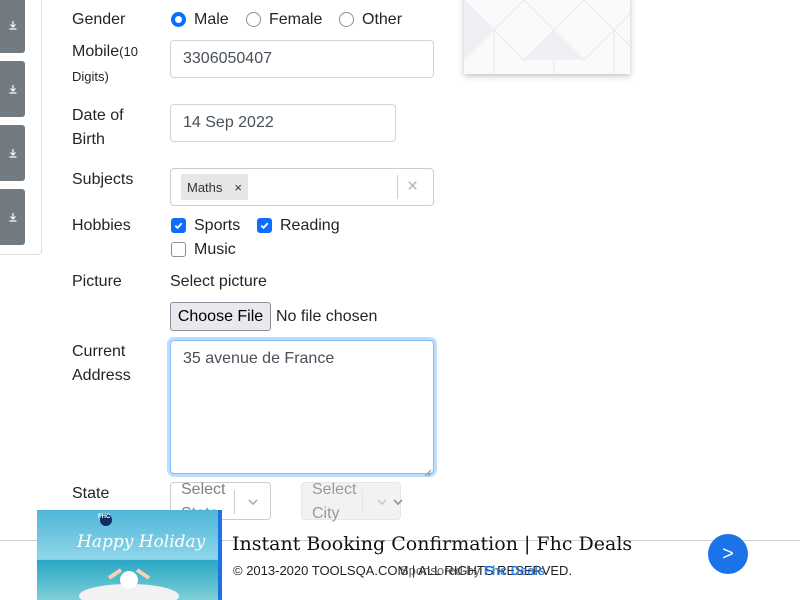 Image resolution: width=800 pixels, height=600 pixels. Describe the element at coordinates (514, 570) in the screenshot. I see `sponsor-name: Fhc Deals` at that location.